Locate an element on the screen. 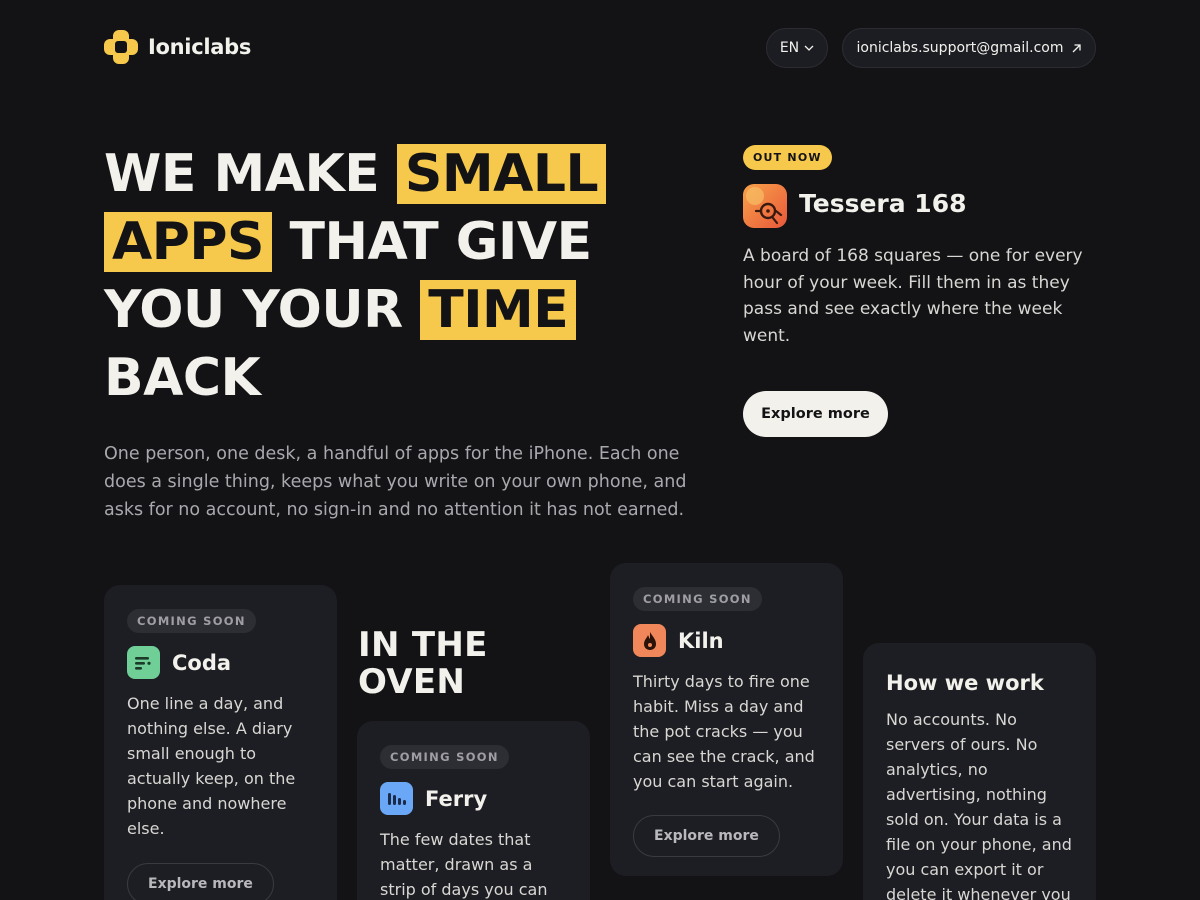 The height and width of the screenshot is (900, 1200). language-label: EN is located at coordinates (789, 48).